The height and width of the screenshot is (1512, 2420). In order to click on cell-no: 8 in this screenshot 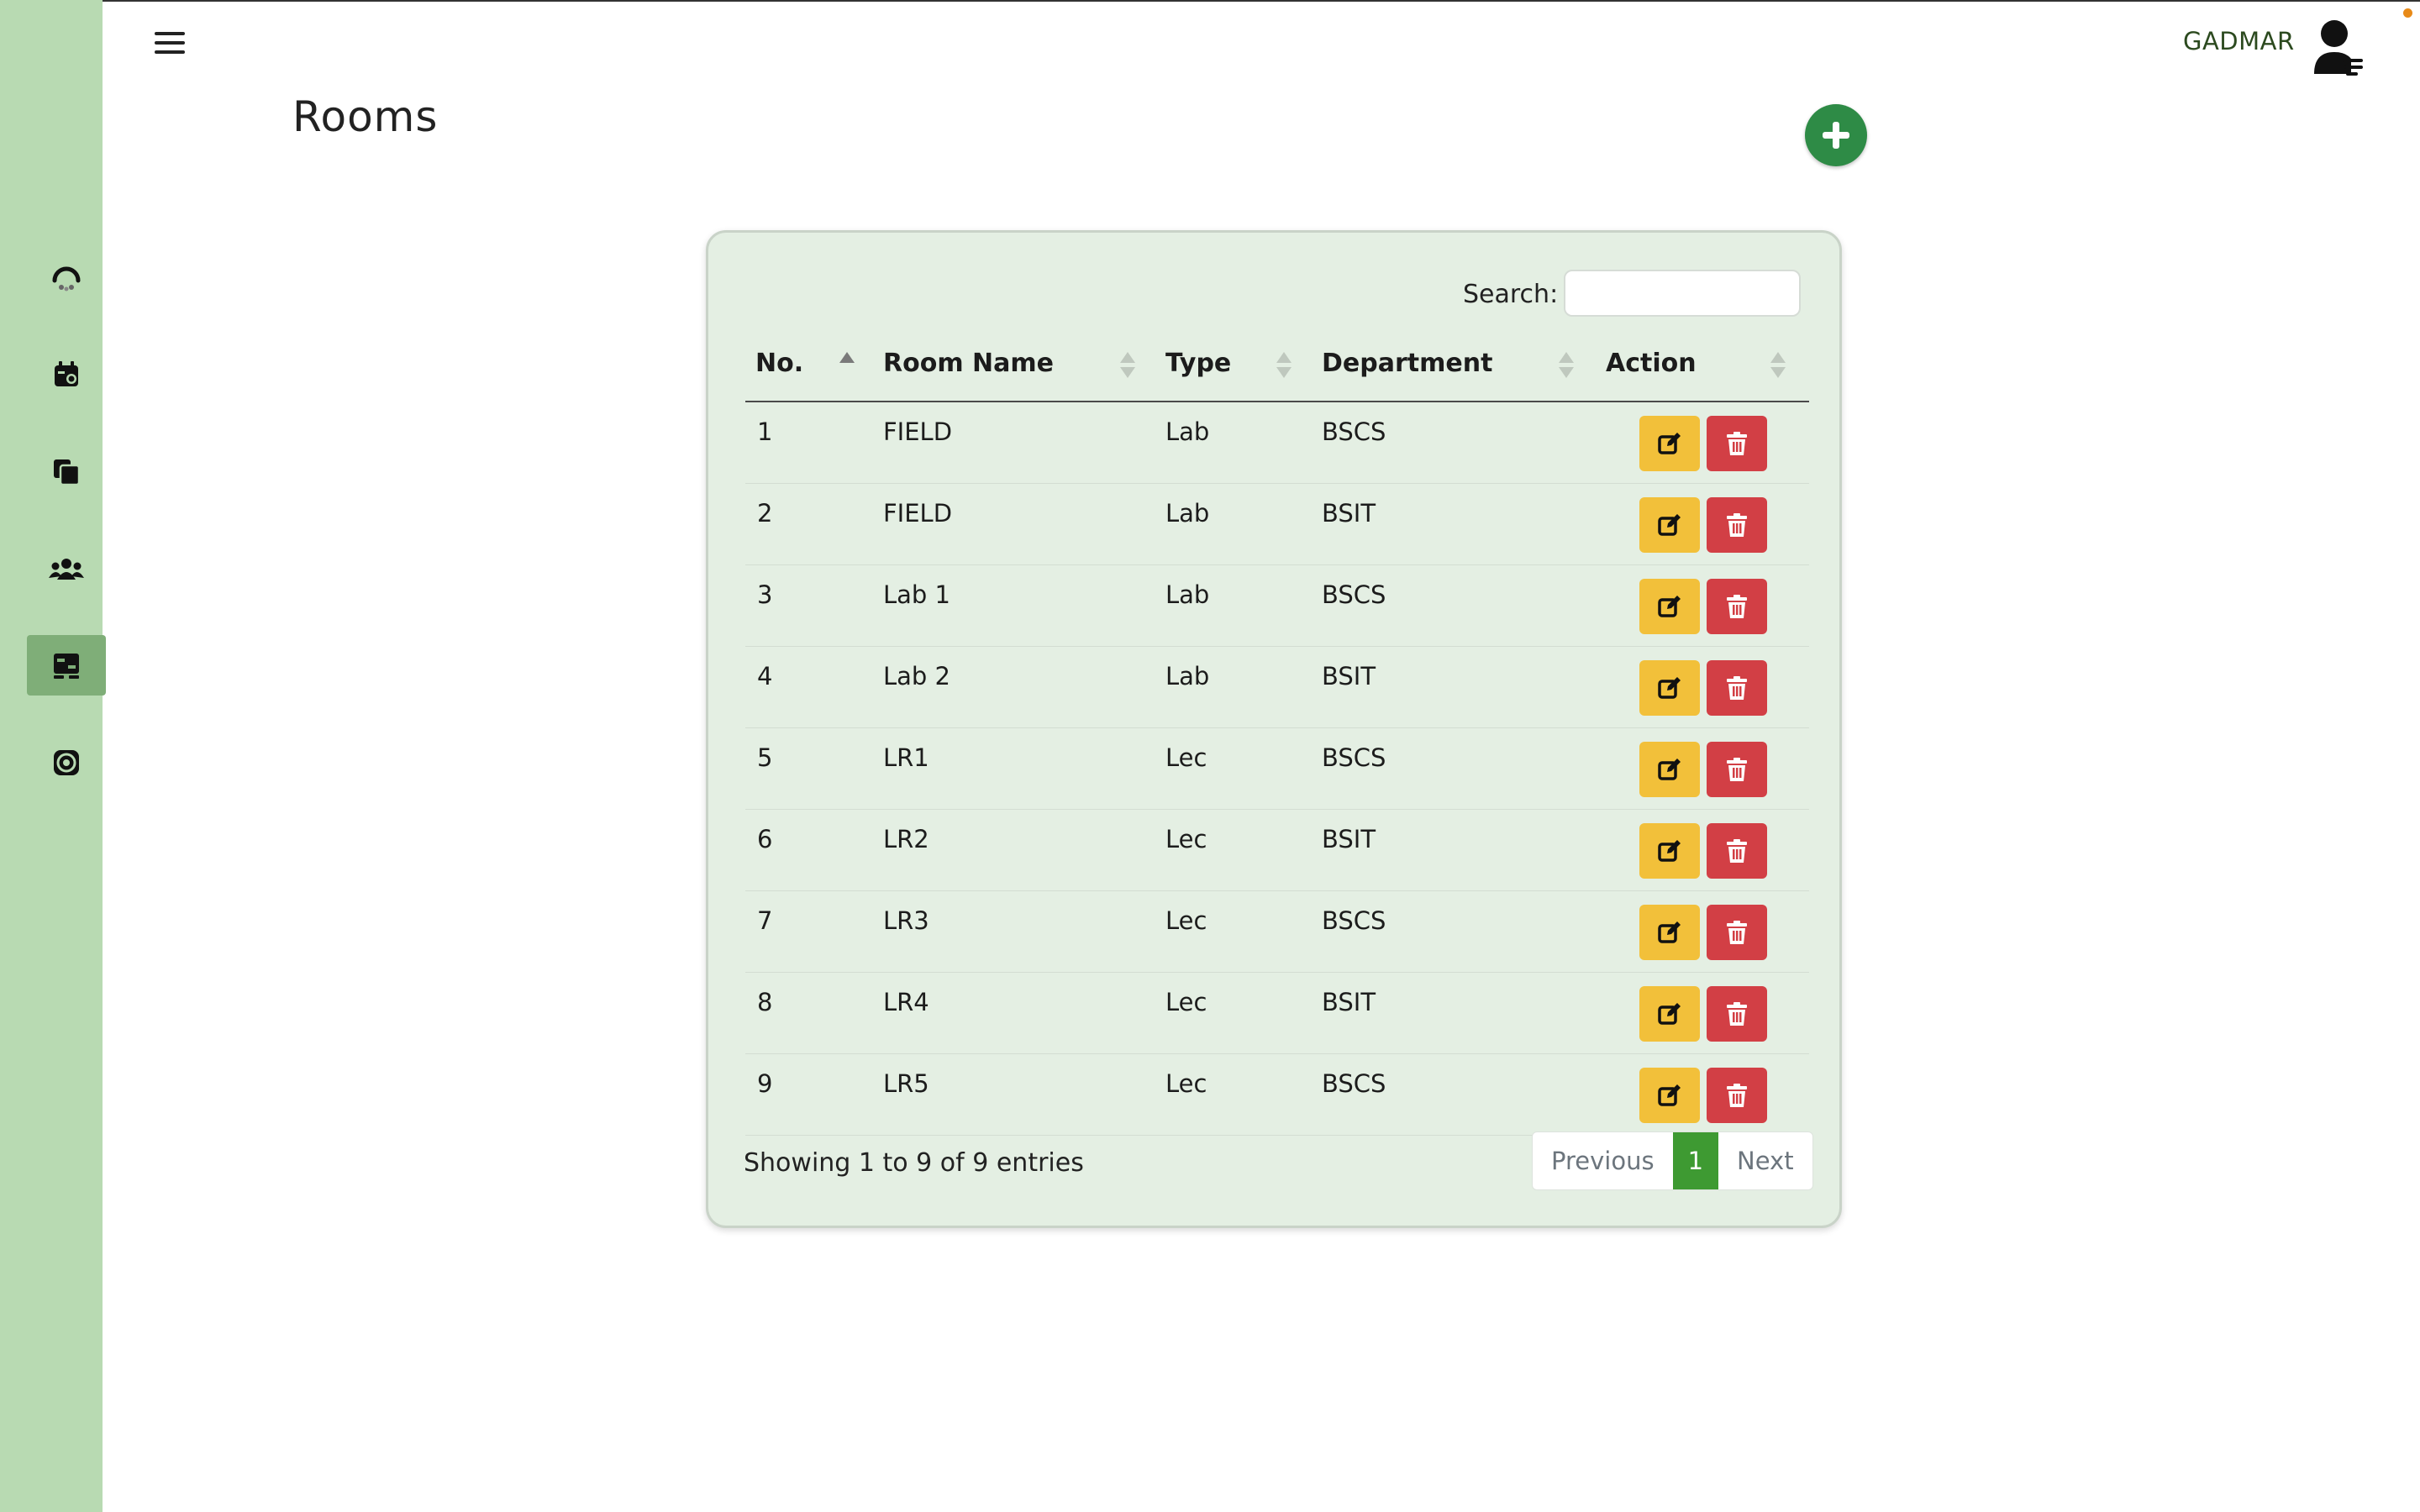, I will do `click(765, 1002)`.